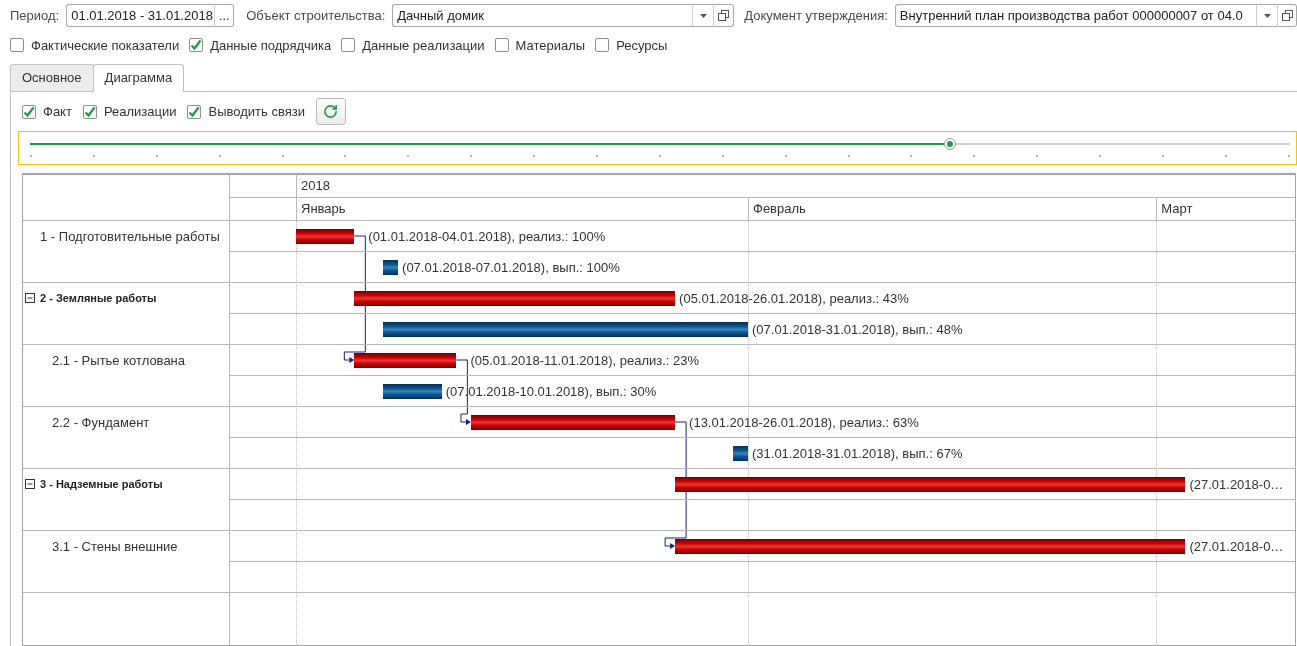 This screenshot has width=1297, height=646. Describe the element at coordinates (115, 546) in the screenshot. I see `task-name: 3.1 - Стены внешние` at that location.